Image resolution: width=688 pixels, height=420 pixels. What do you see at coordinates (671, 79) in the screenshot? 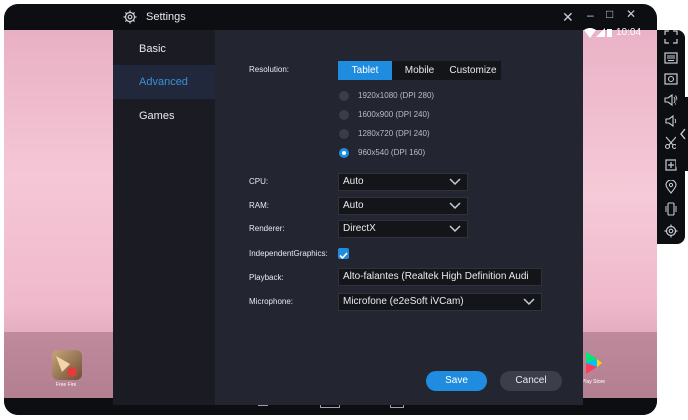
I see `screenshot-icon` at bounding box center [671, 79].